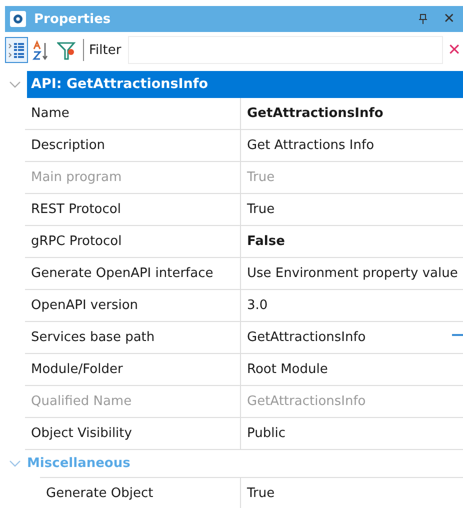 The image size is (463, 508). What do you see at coordinates (352, 369) in the screenshot?
I see `property-value: Root Module` at bounding box center [352, 369].